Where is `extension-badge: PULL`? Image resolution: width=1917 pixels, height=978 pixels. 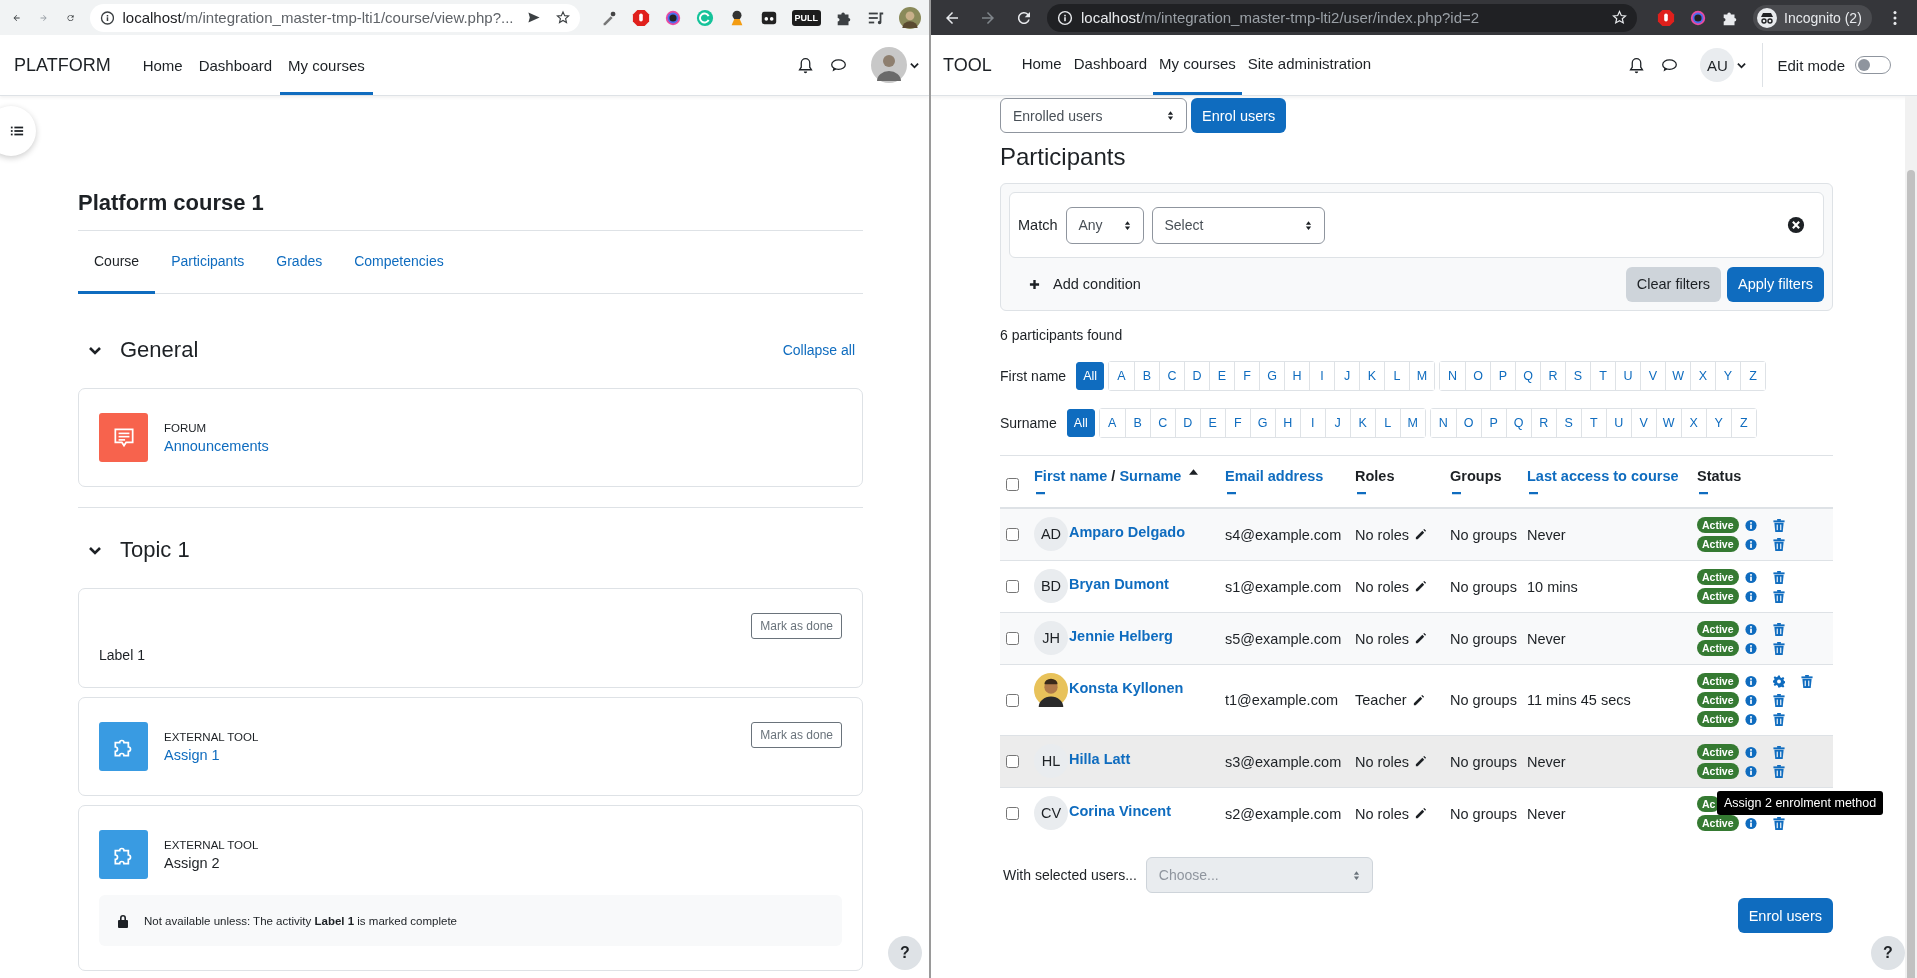
extension-badge: PULL is located at coordinates (806, 17).